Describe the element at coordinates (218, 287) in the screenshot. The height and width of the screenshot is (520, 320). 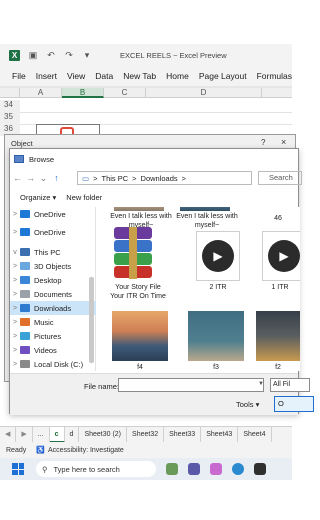
I see `file-label: 2 ITR` at that location.